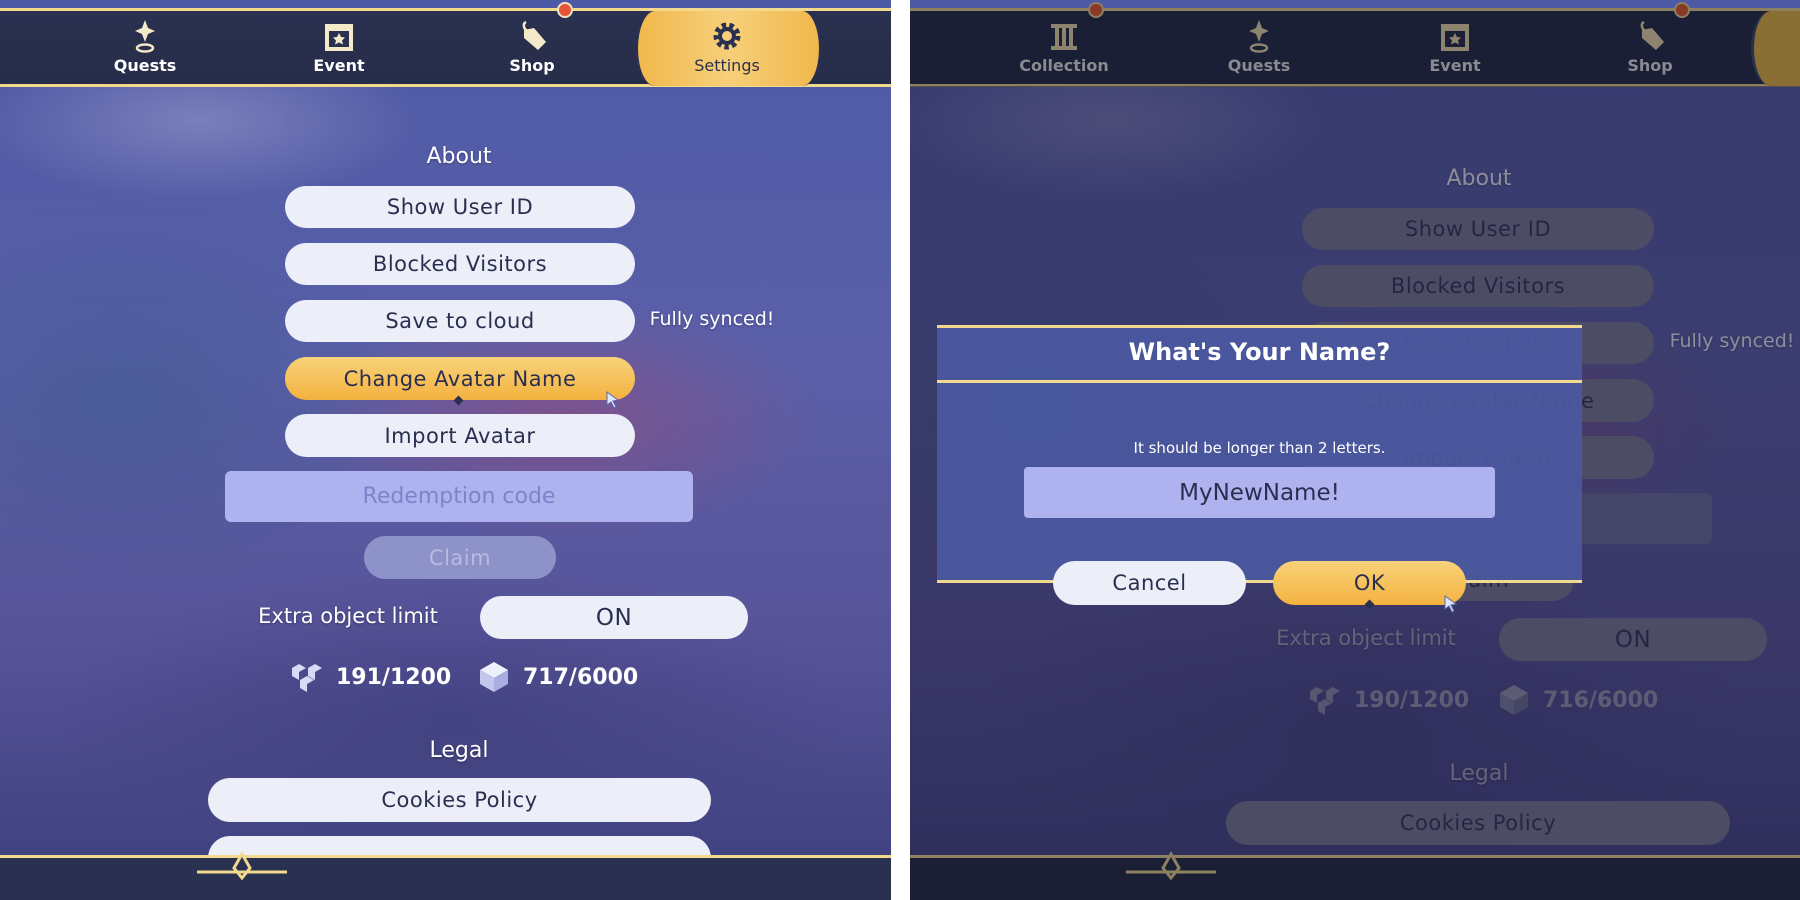 Image resolution: width=1800 pixels, height=900 pixels. I want to click on import-avatar-button: Import Avatar, so click(460, 435).